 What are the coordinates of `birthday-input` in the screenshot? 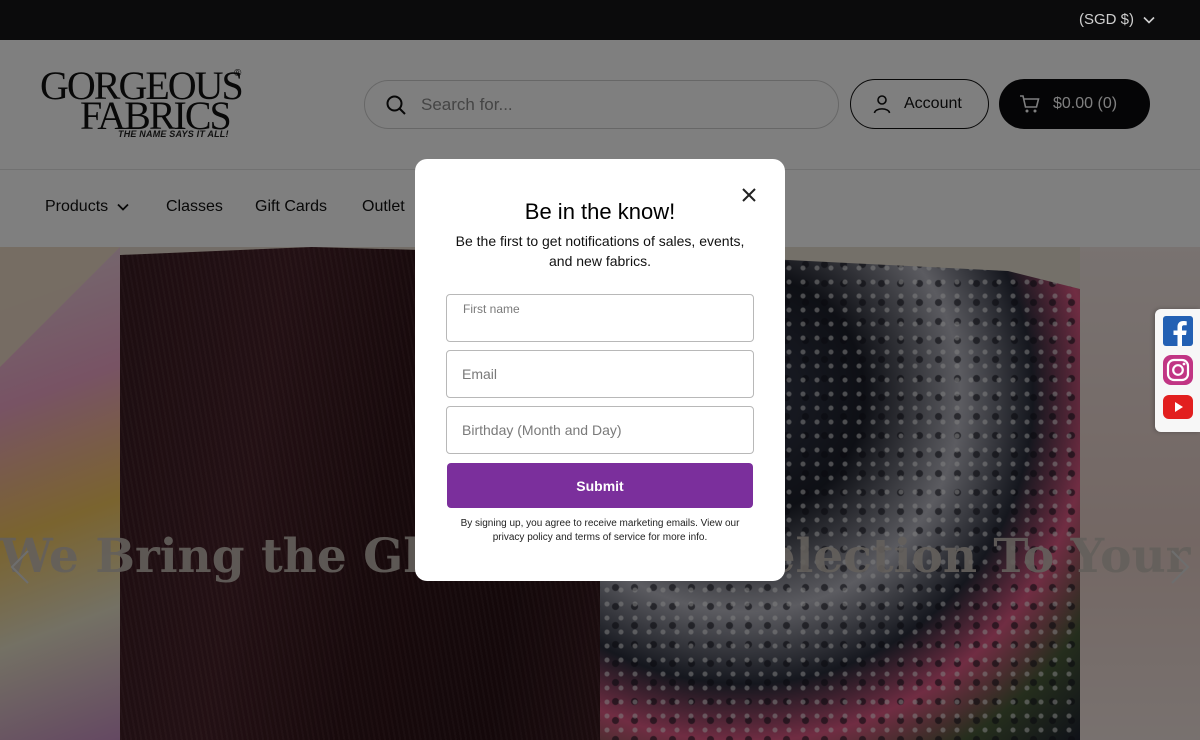 It's located at (602, 430).